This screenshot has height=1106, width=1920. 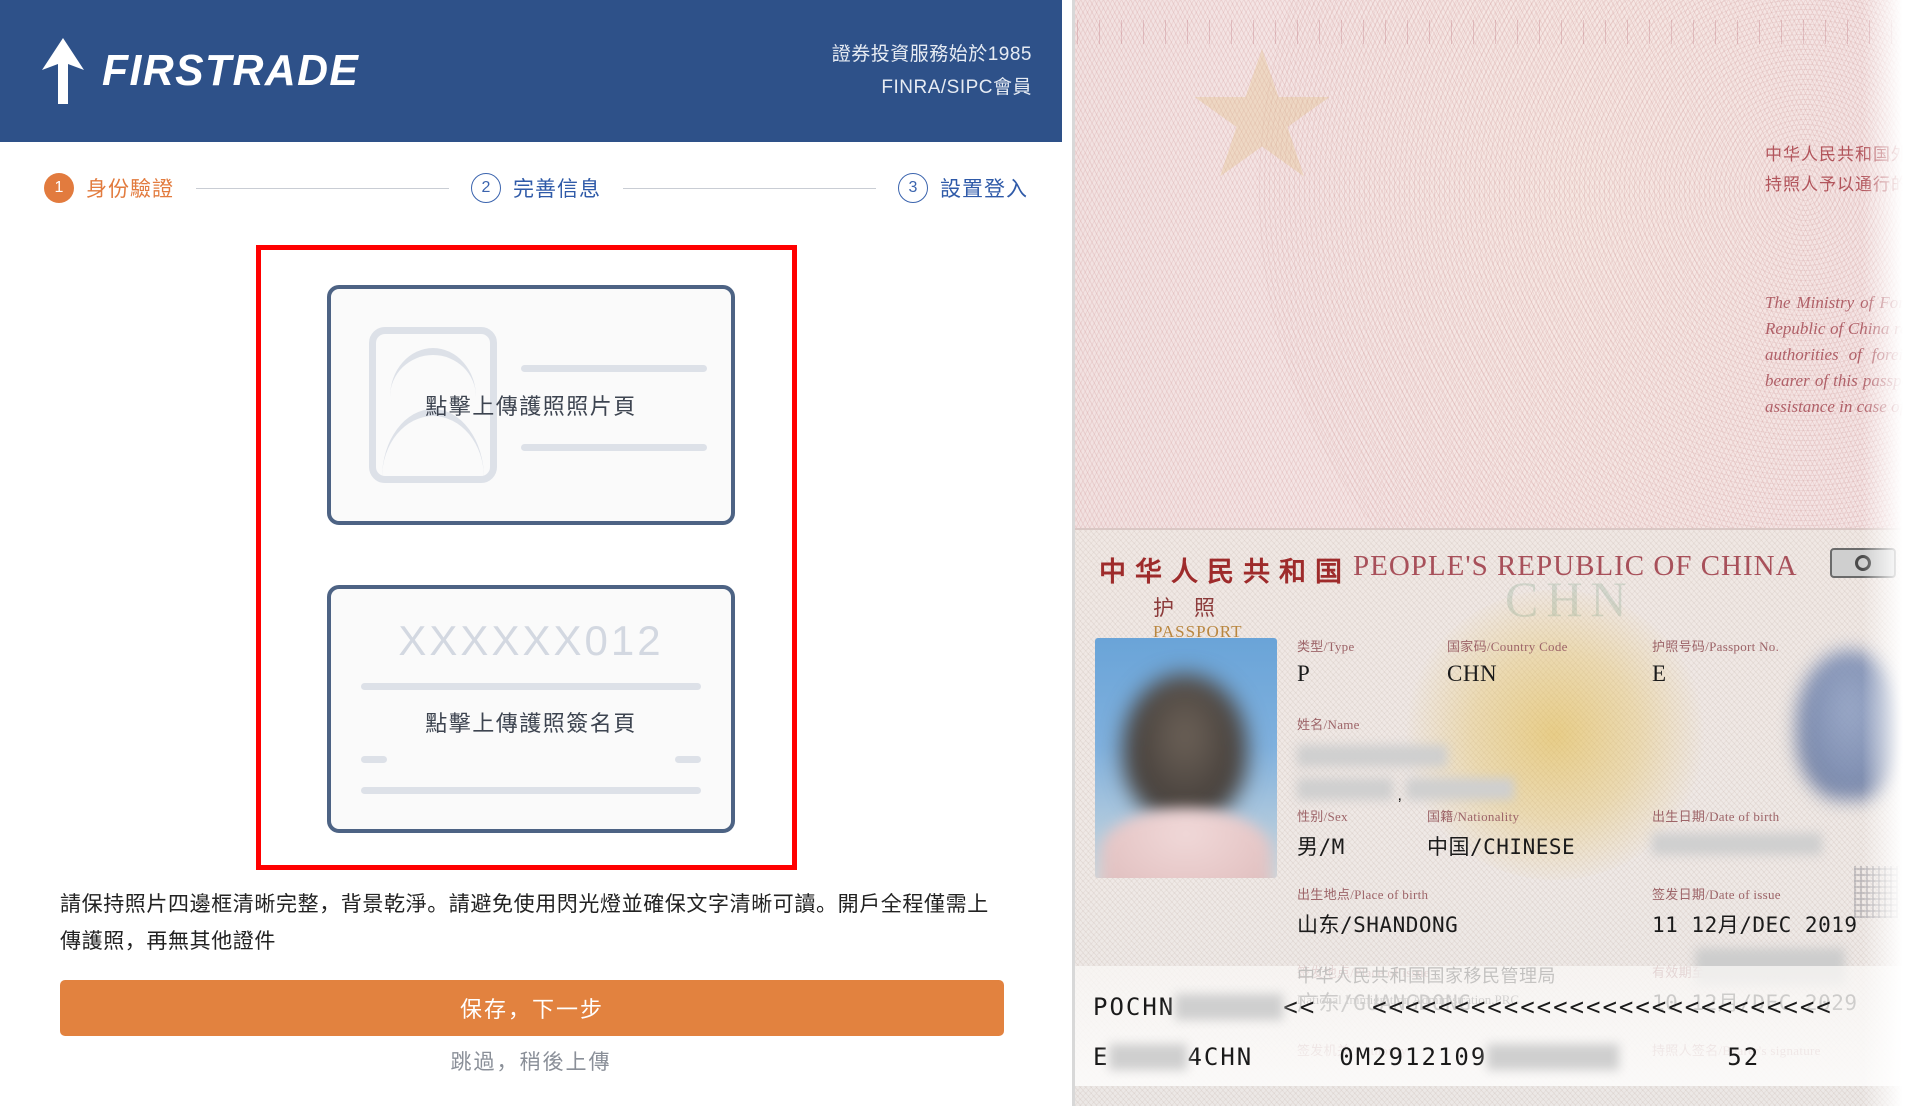 What do you see at coordinates (932, 71) in the screenshot?
I see `header-tagline: 證券投資服務始於1985 FINRA/SIPC會員` at bounding box center [932, 71].